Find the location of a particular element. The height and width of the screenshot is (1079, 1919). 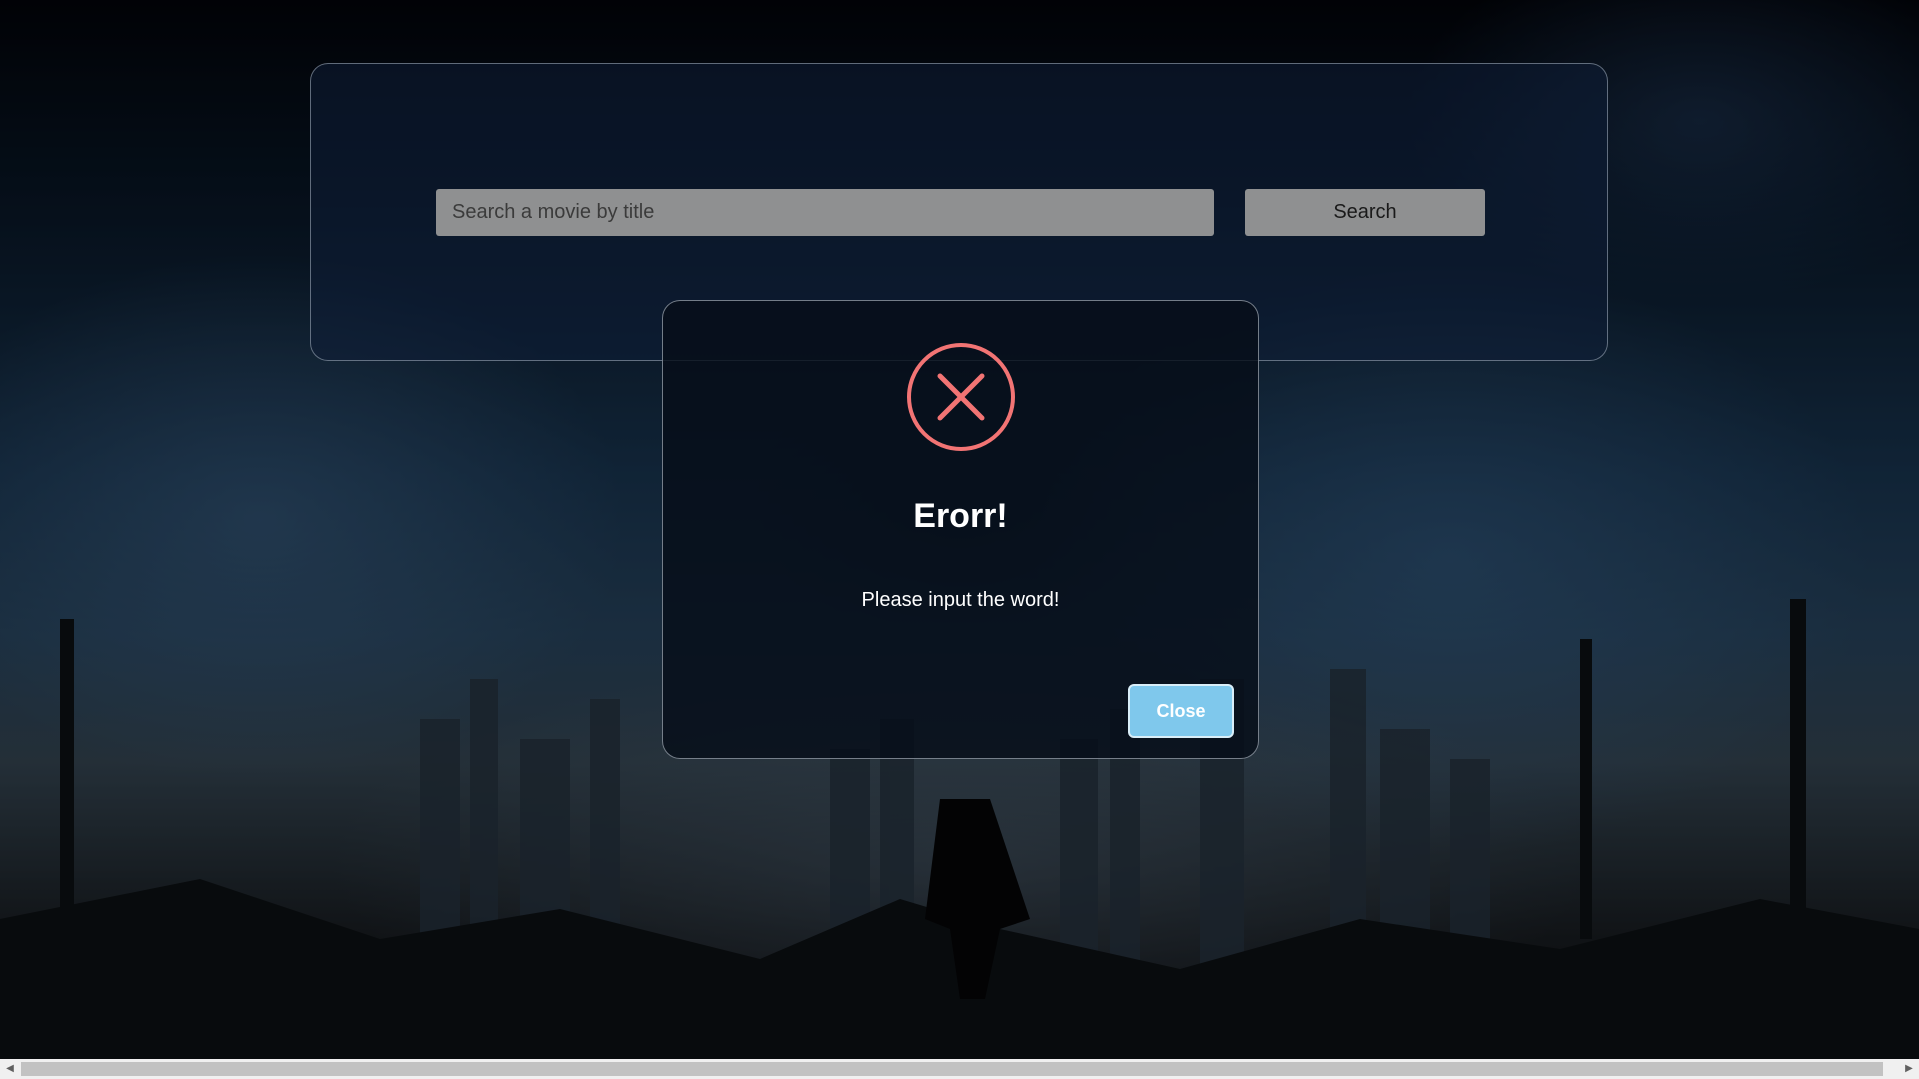

error-x-circle-icon is located at coordinates (961, 397).